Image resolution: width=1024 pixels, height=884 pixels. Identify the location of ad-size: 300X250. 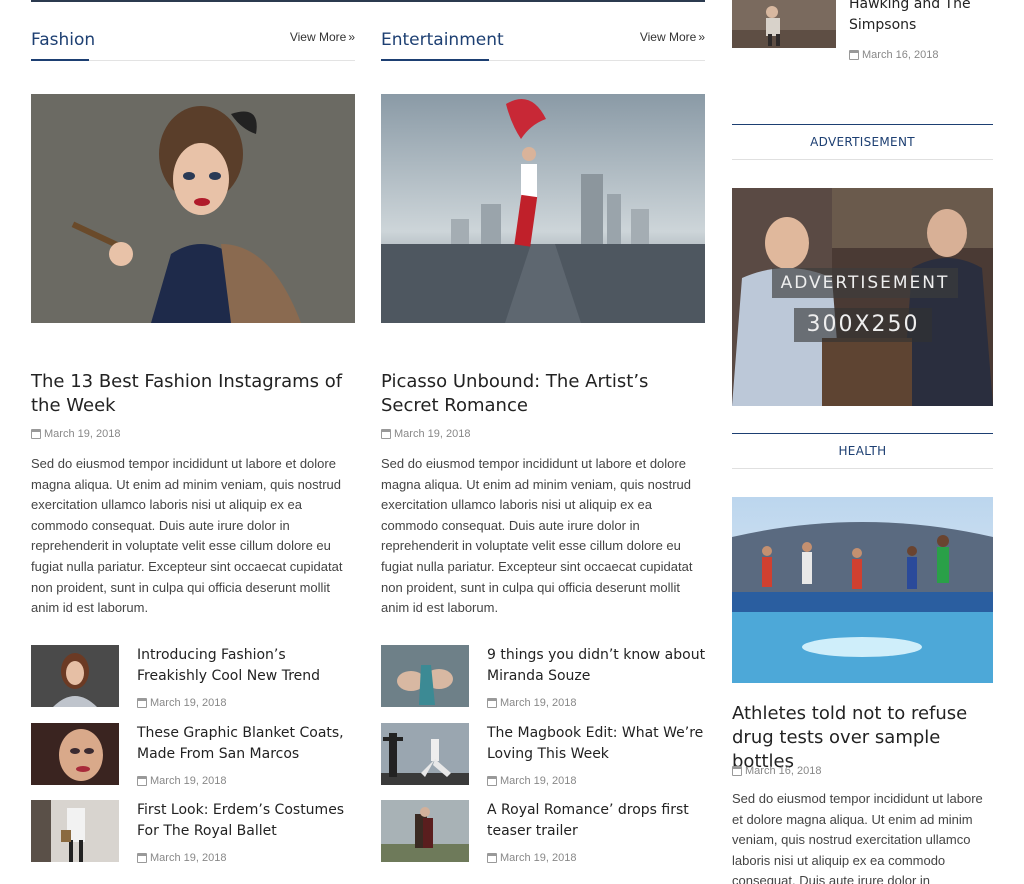
(863, 325).